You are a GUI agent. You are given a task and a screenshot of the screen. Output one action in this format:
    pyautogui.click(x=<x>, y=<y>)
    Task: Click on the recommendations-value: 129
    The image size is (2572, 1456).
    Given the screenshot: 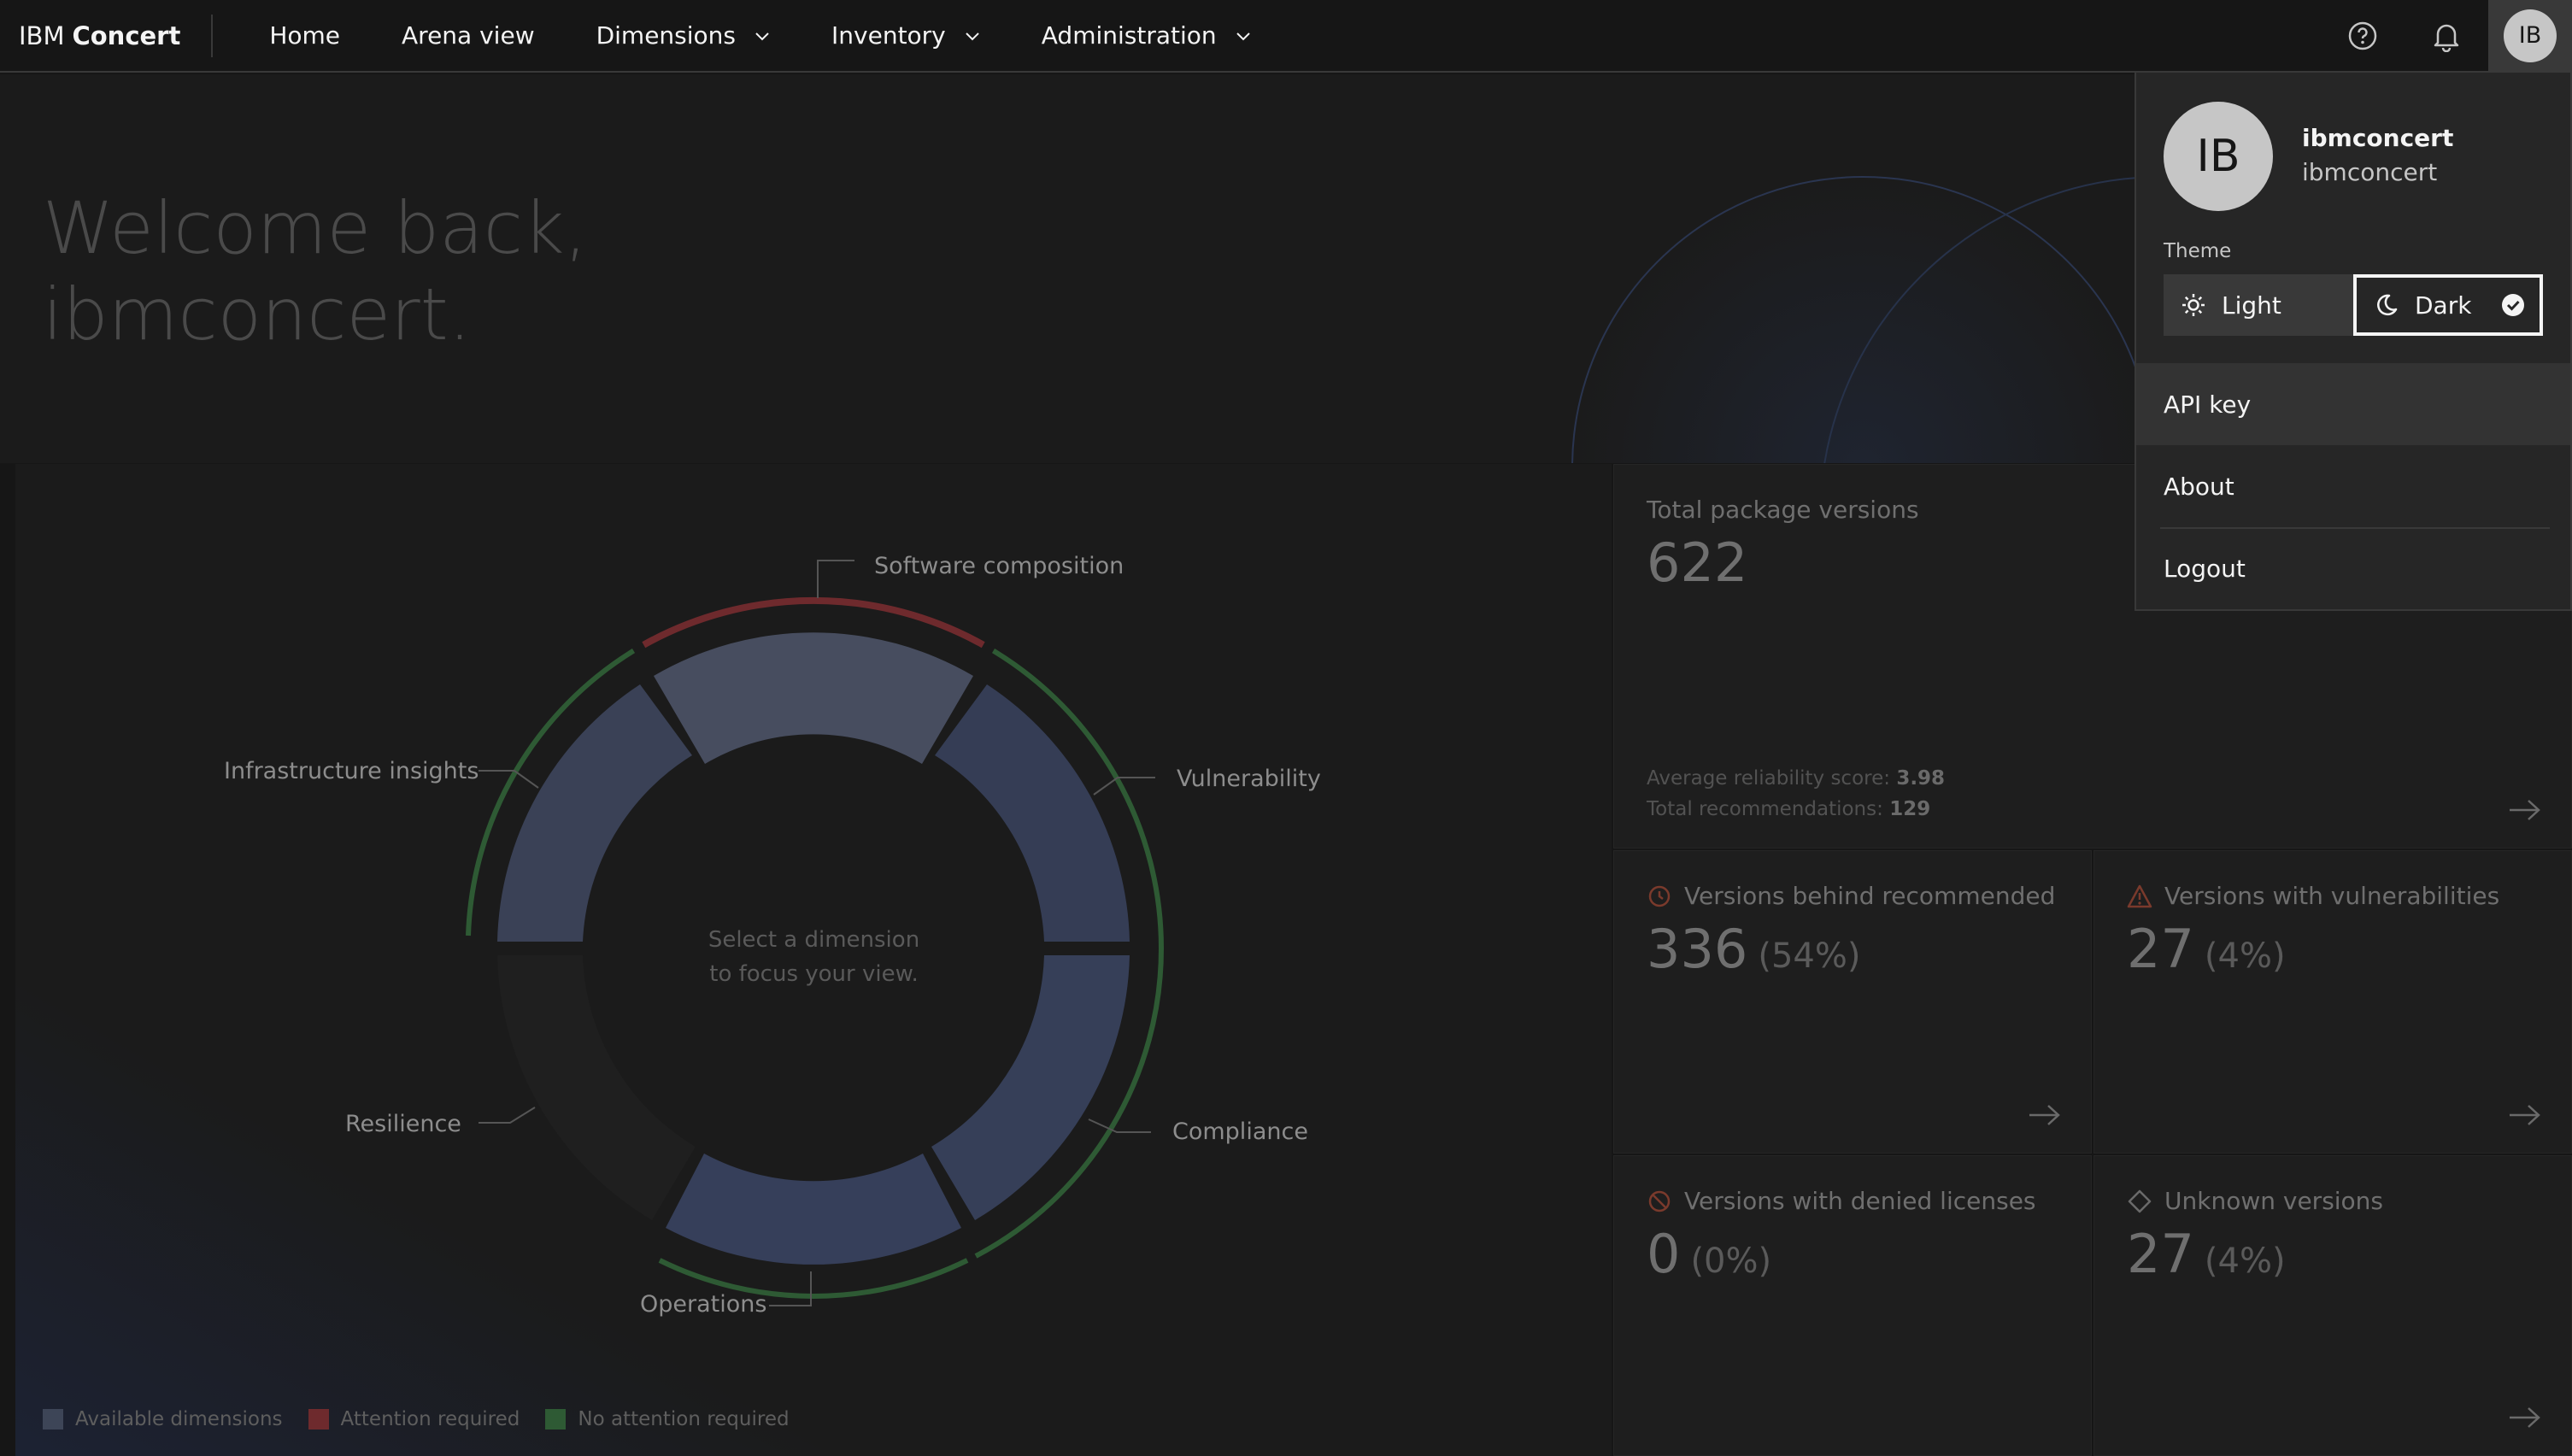 What is the action you would take?
    pyautogui.click(x=1910, y=809)
    